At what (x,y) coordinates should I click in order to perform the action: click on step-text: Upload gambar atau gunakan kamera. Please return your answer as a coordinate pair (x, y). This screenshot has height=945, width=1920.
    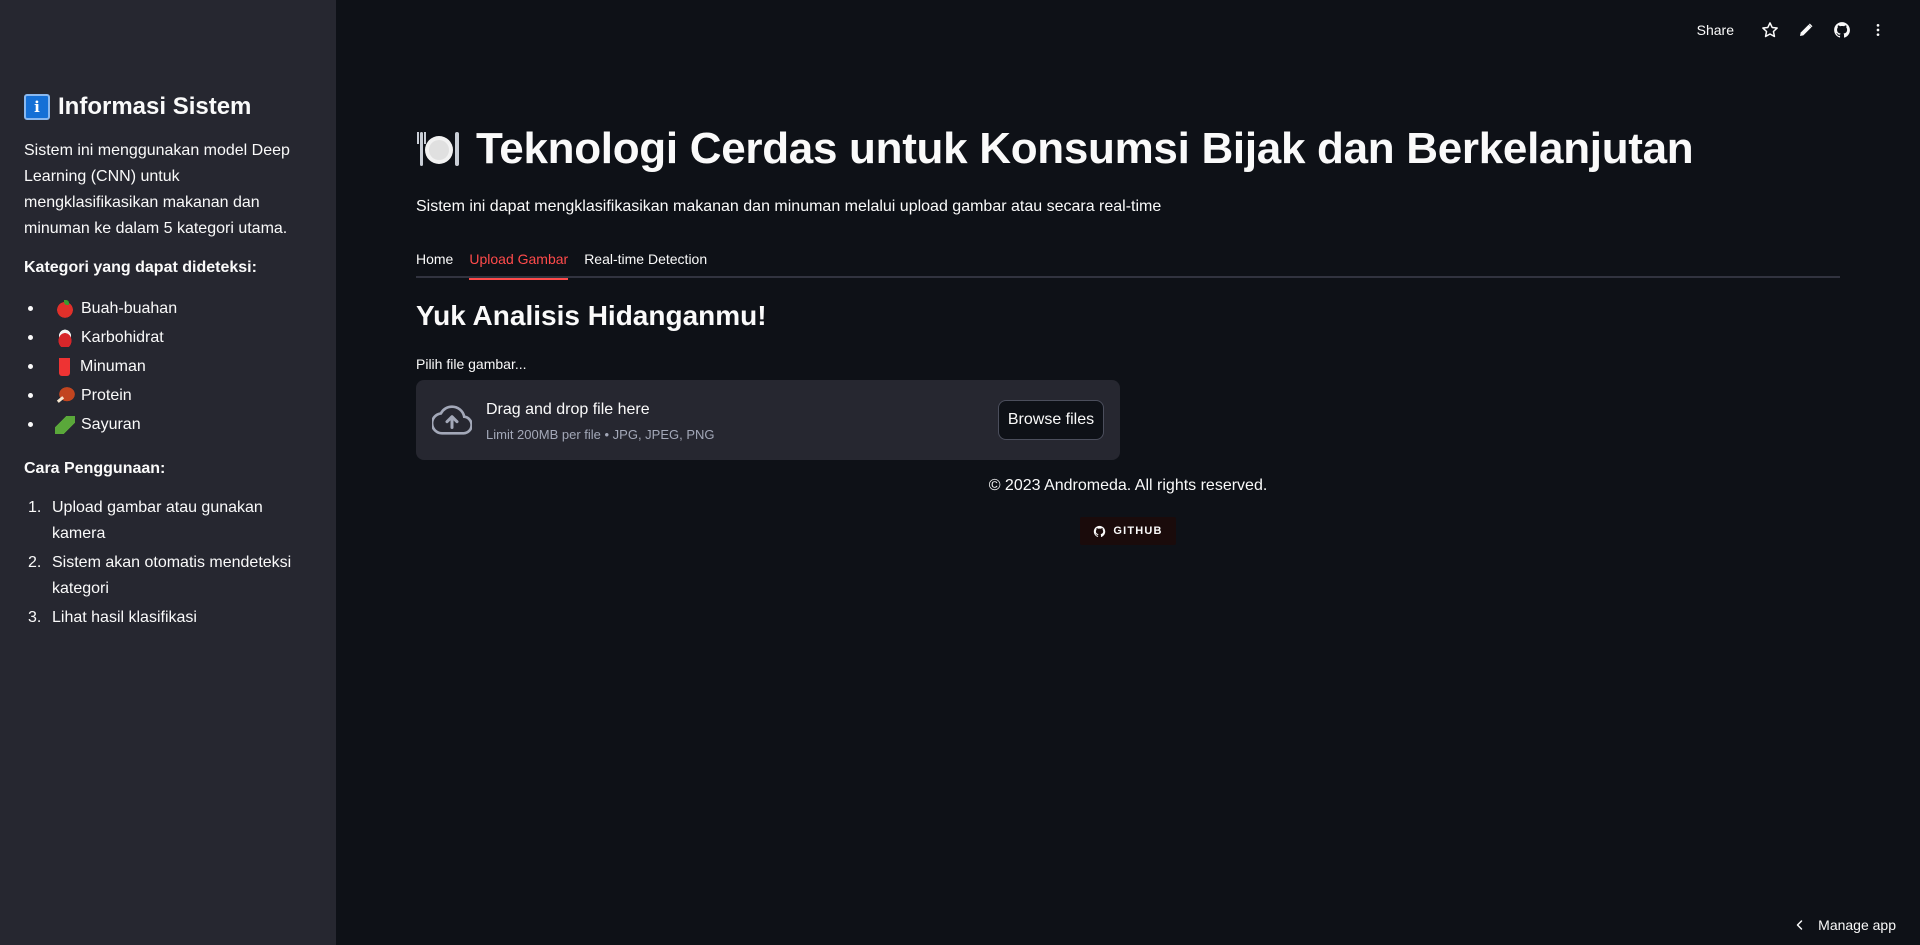
    Looking at the image, I should click on (157, 520).